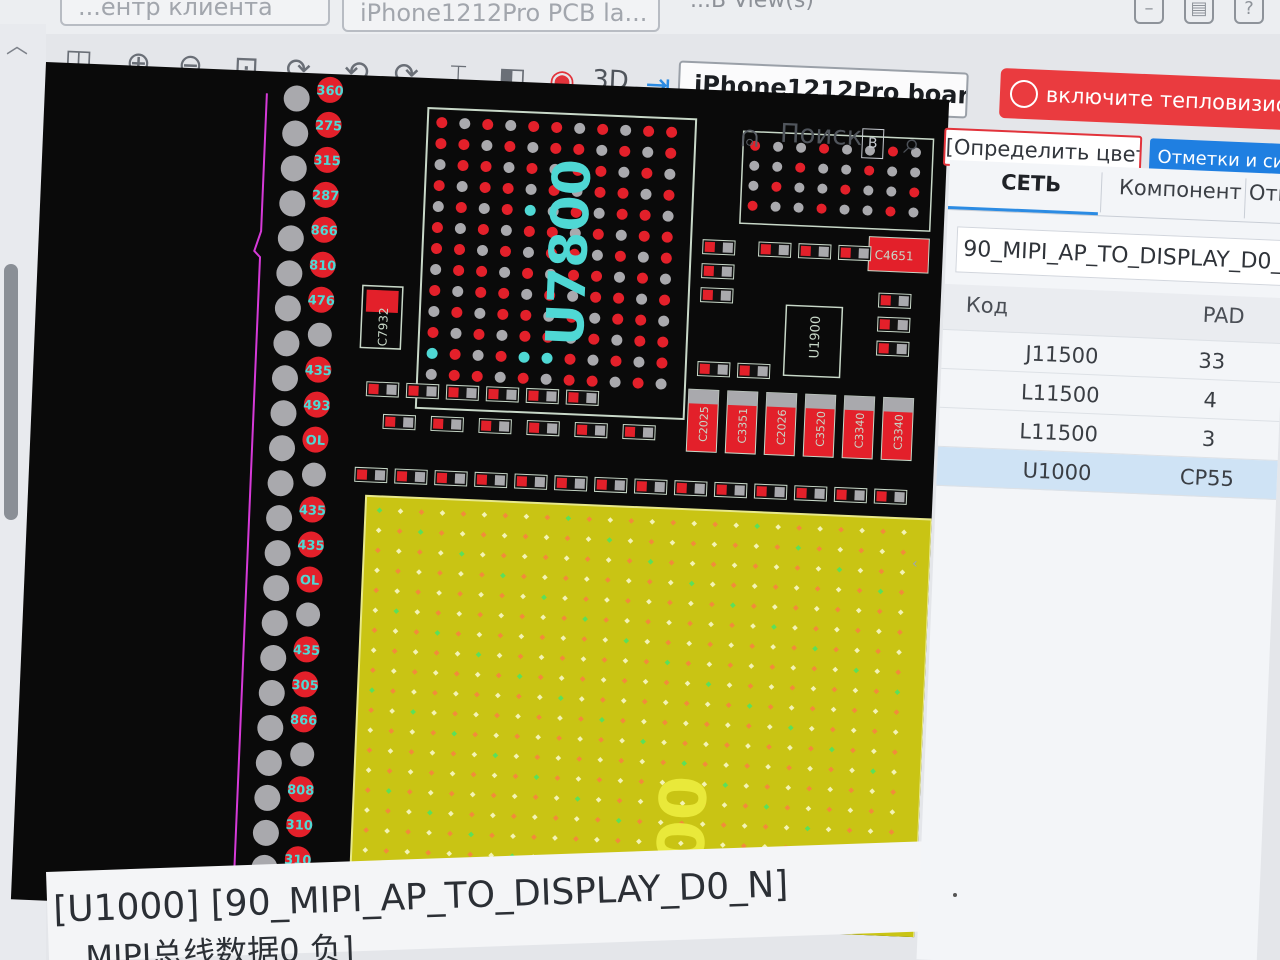  Describe the element at coordinates (1223, 315) in the screenshot. I see `column-pad: PAD` at that location.